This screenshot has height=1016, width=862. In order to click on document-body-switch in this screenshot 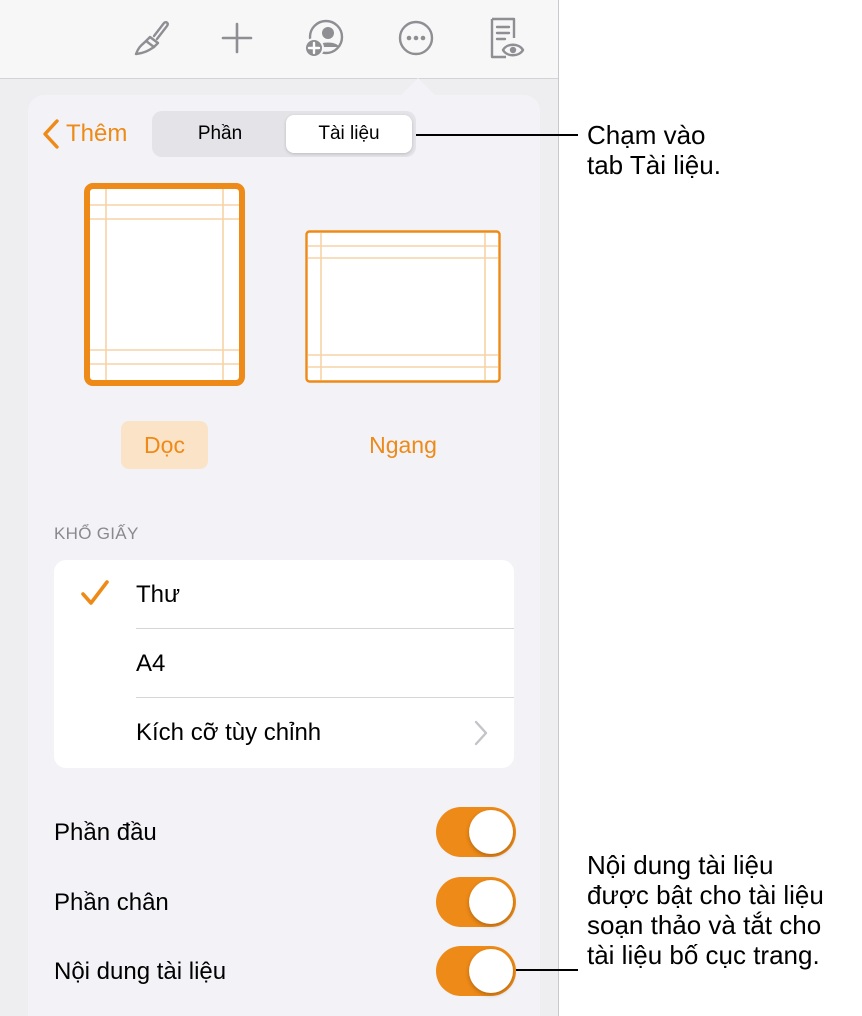, I will do `click(476, 971)`.